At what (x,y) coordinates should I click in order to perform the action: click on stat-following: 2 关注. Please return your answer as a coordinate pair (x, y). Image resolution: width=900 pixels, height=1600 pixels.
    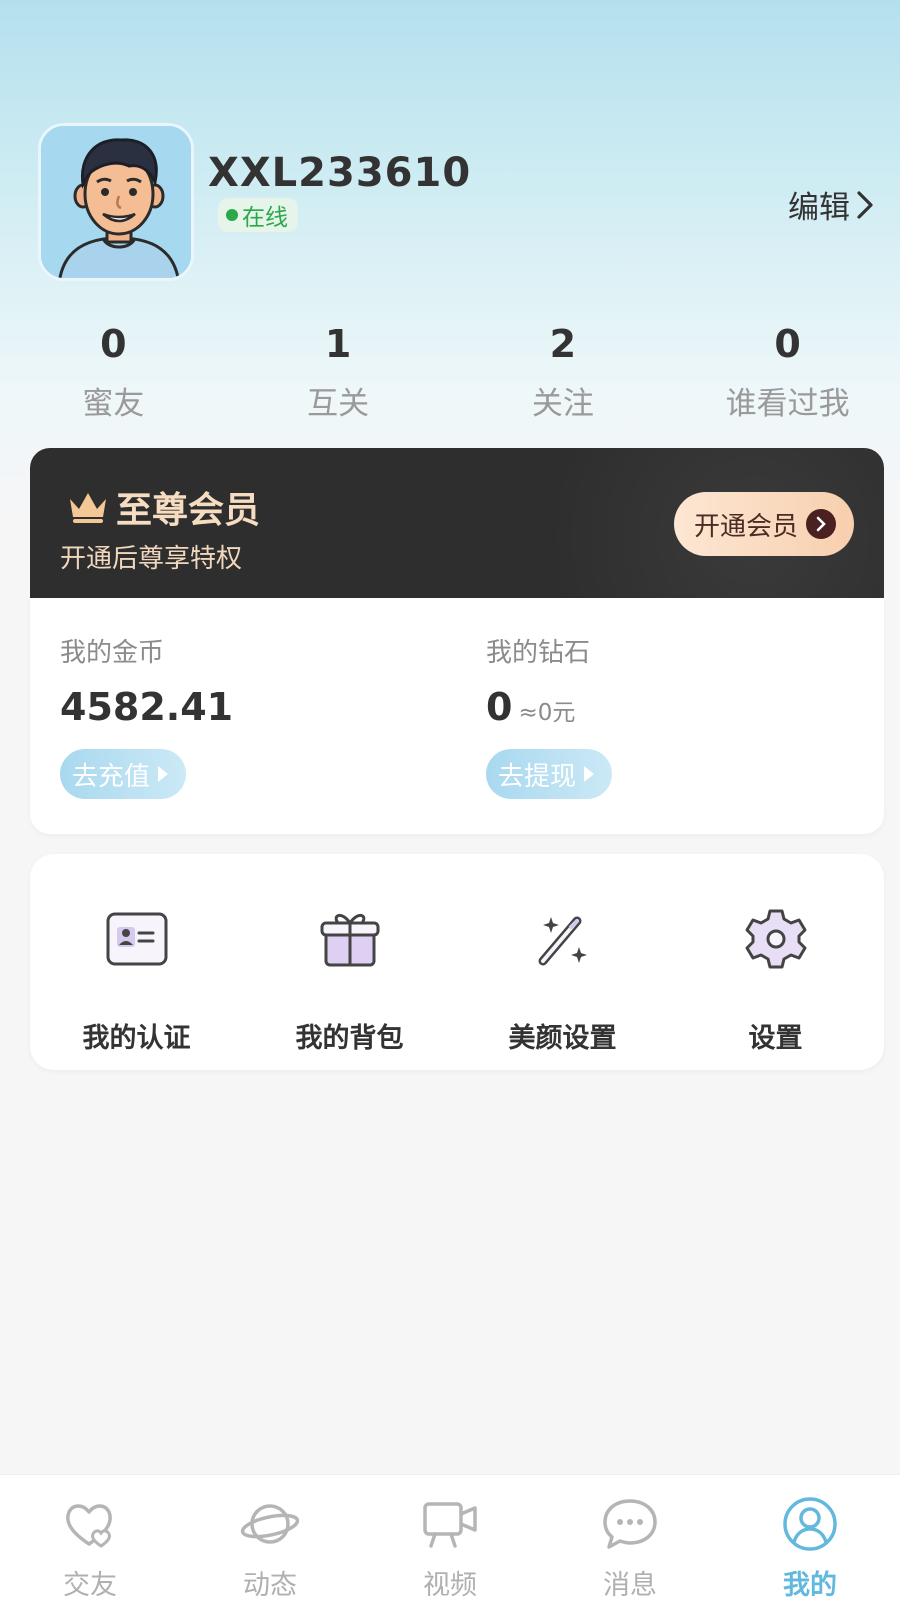
    Looking at the image, I should click on (563, 372).